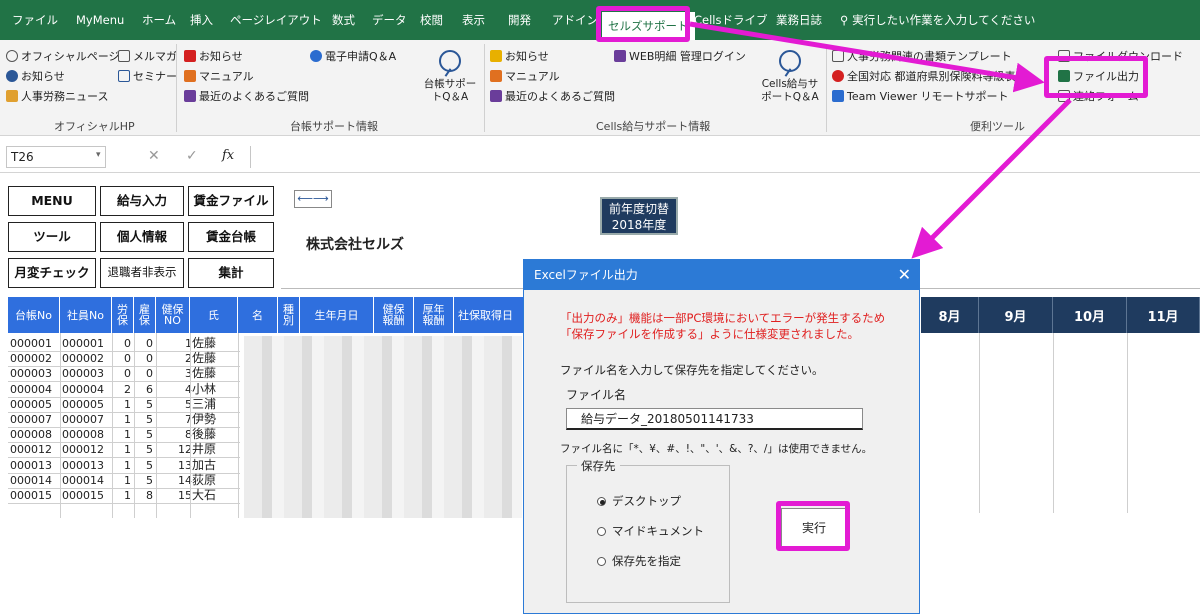  Describe the element at coordinates (991, 178) in the screenshot. I see `arrow-to-dialog` at that location.